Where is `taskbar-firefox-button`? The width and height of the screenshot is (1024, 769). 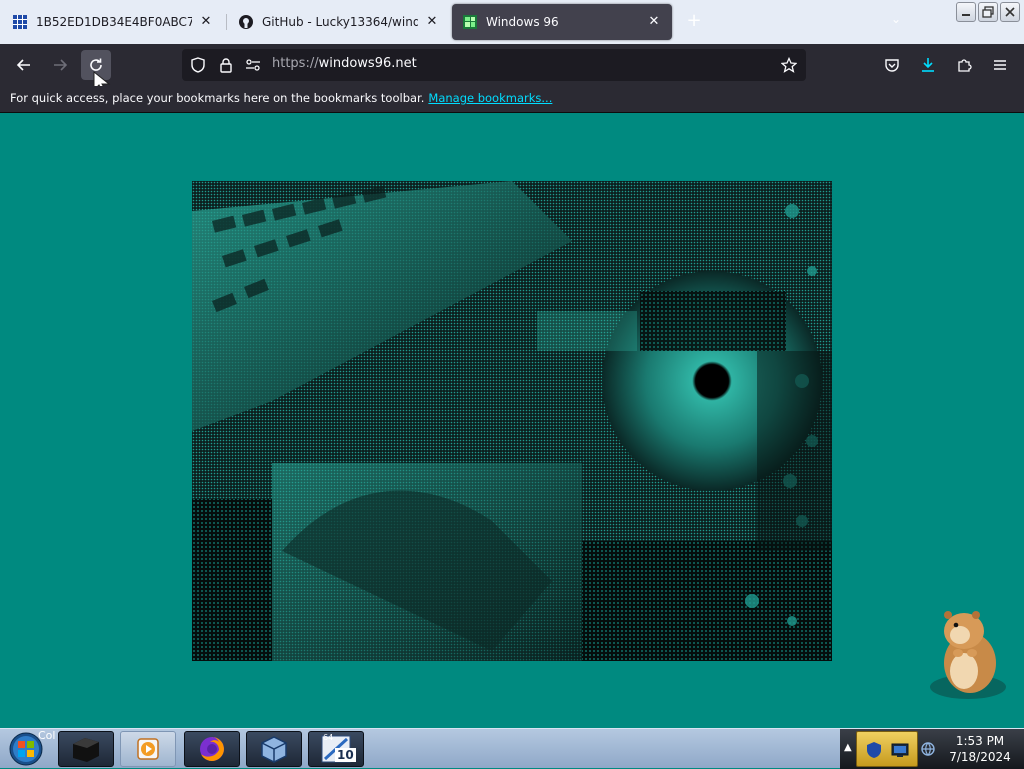 taskbar-firefox-button is located at coordinates (212, 749).